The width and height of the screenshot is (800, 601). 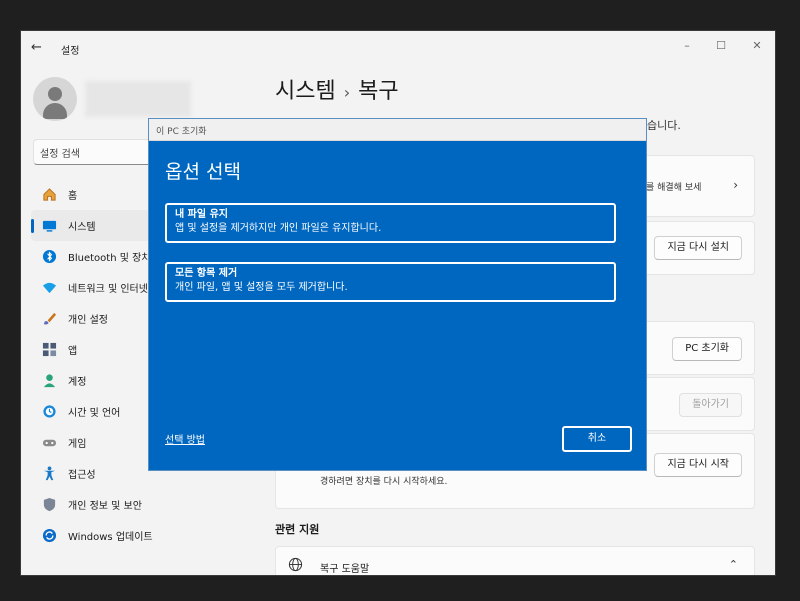 I want to click on sidebar-item-label: 계정, so click(x=77, y=382).